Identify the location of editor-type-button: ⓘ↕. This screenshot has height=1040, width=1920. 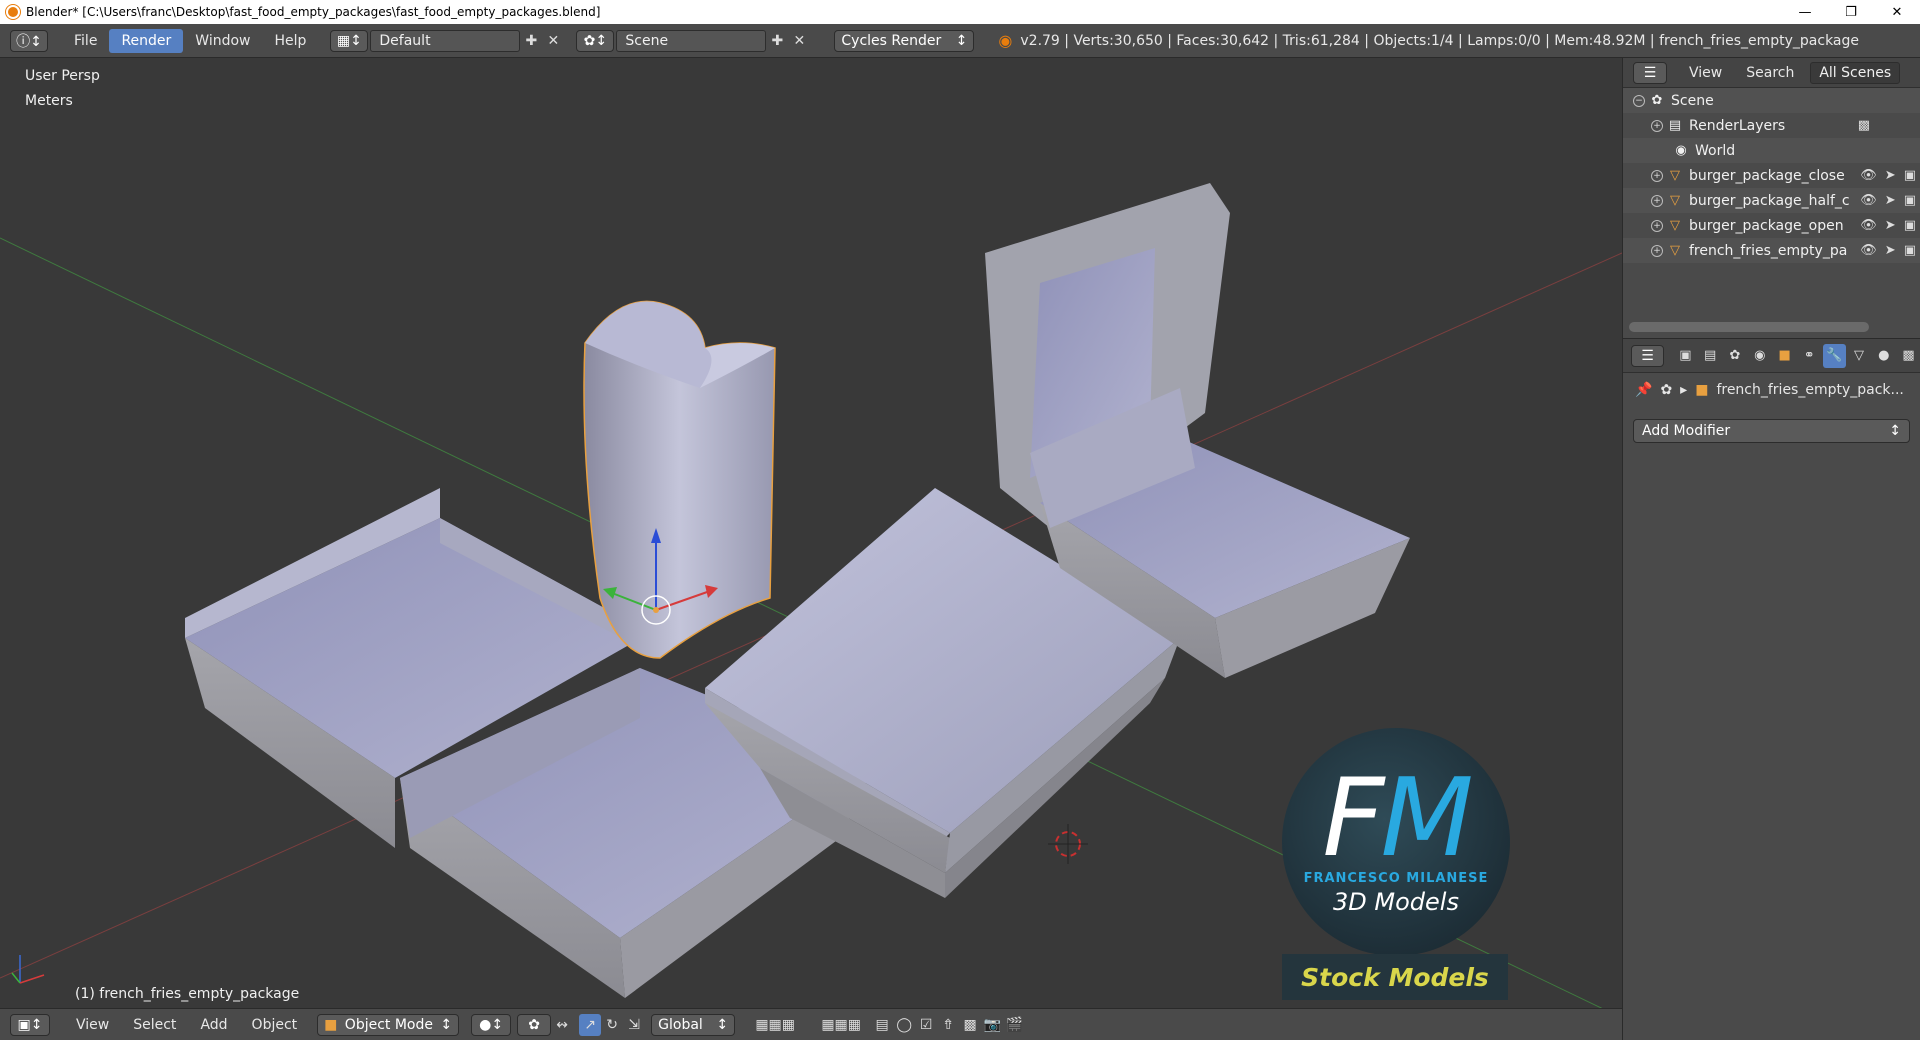
(29, 40).